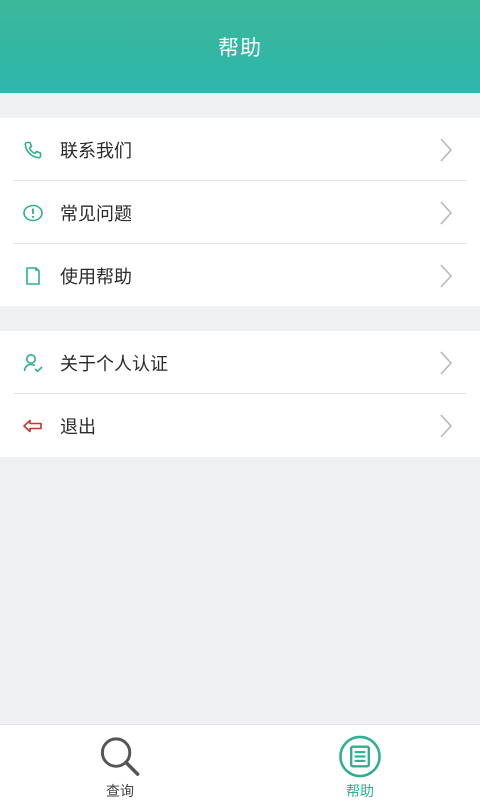 Image resolution: width=480 pixels, height=800 pixels. What do you see at coordinates (114, 364) in the screenshot?
I see `menu-item-label: 关于个人认证` at bounding box center [114, 364].